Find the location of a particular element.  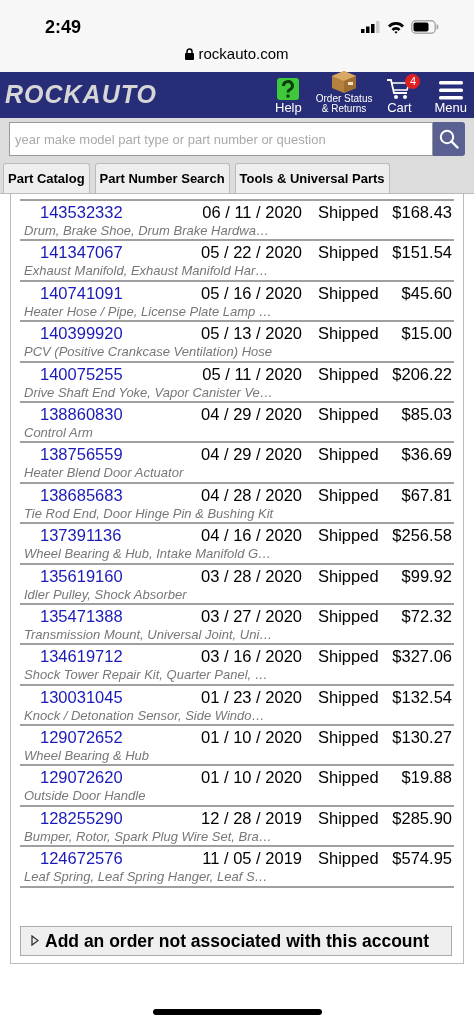

order-total: $45.60 is located at coordinates (426, 292).